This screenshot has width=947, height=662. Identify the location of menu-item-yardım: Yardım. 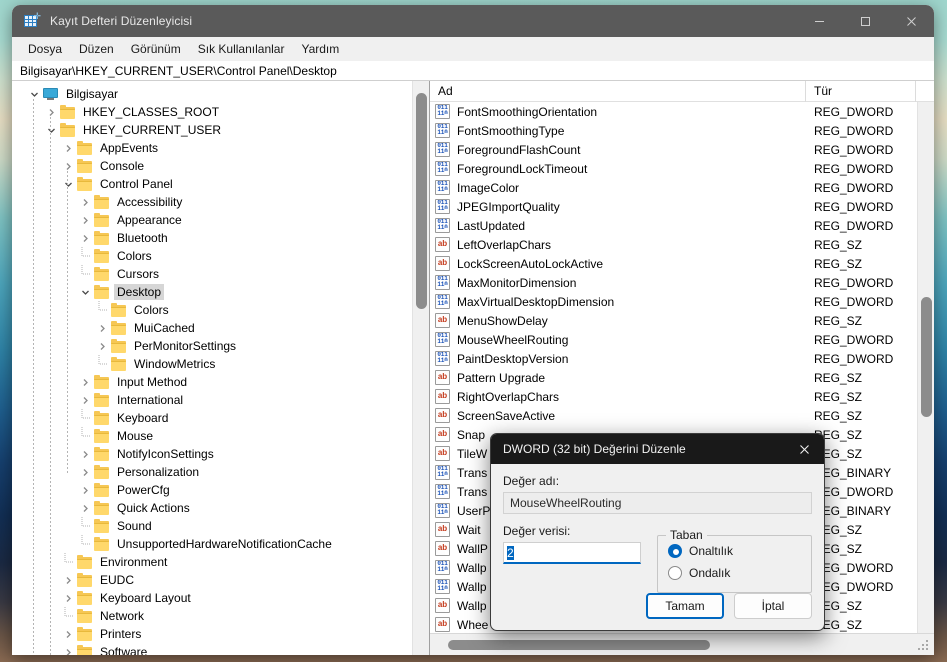
(320, 49).